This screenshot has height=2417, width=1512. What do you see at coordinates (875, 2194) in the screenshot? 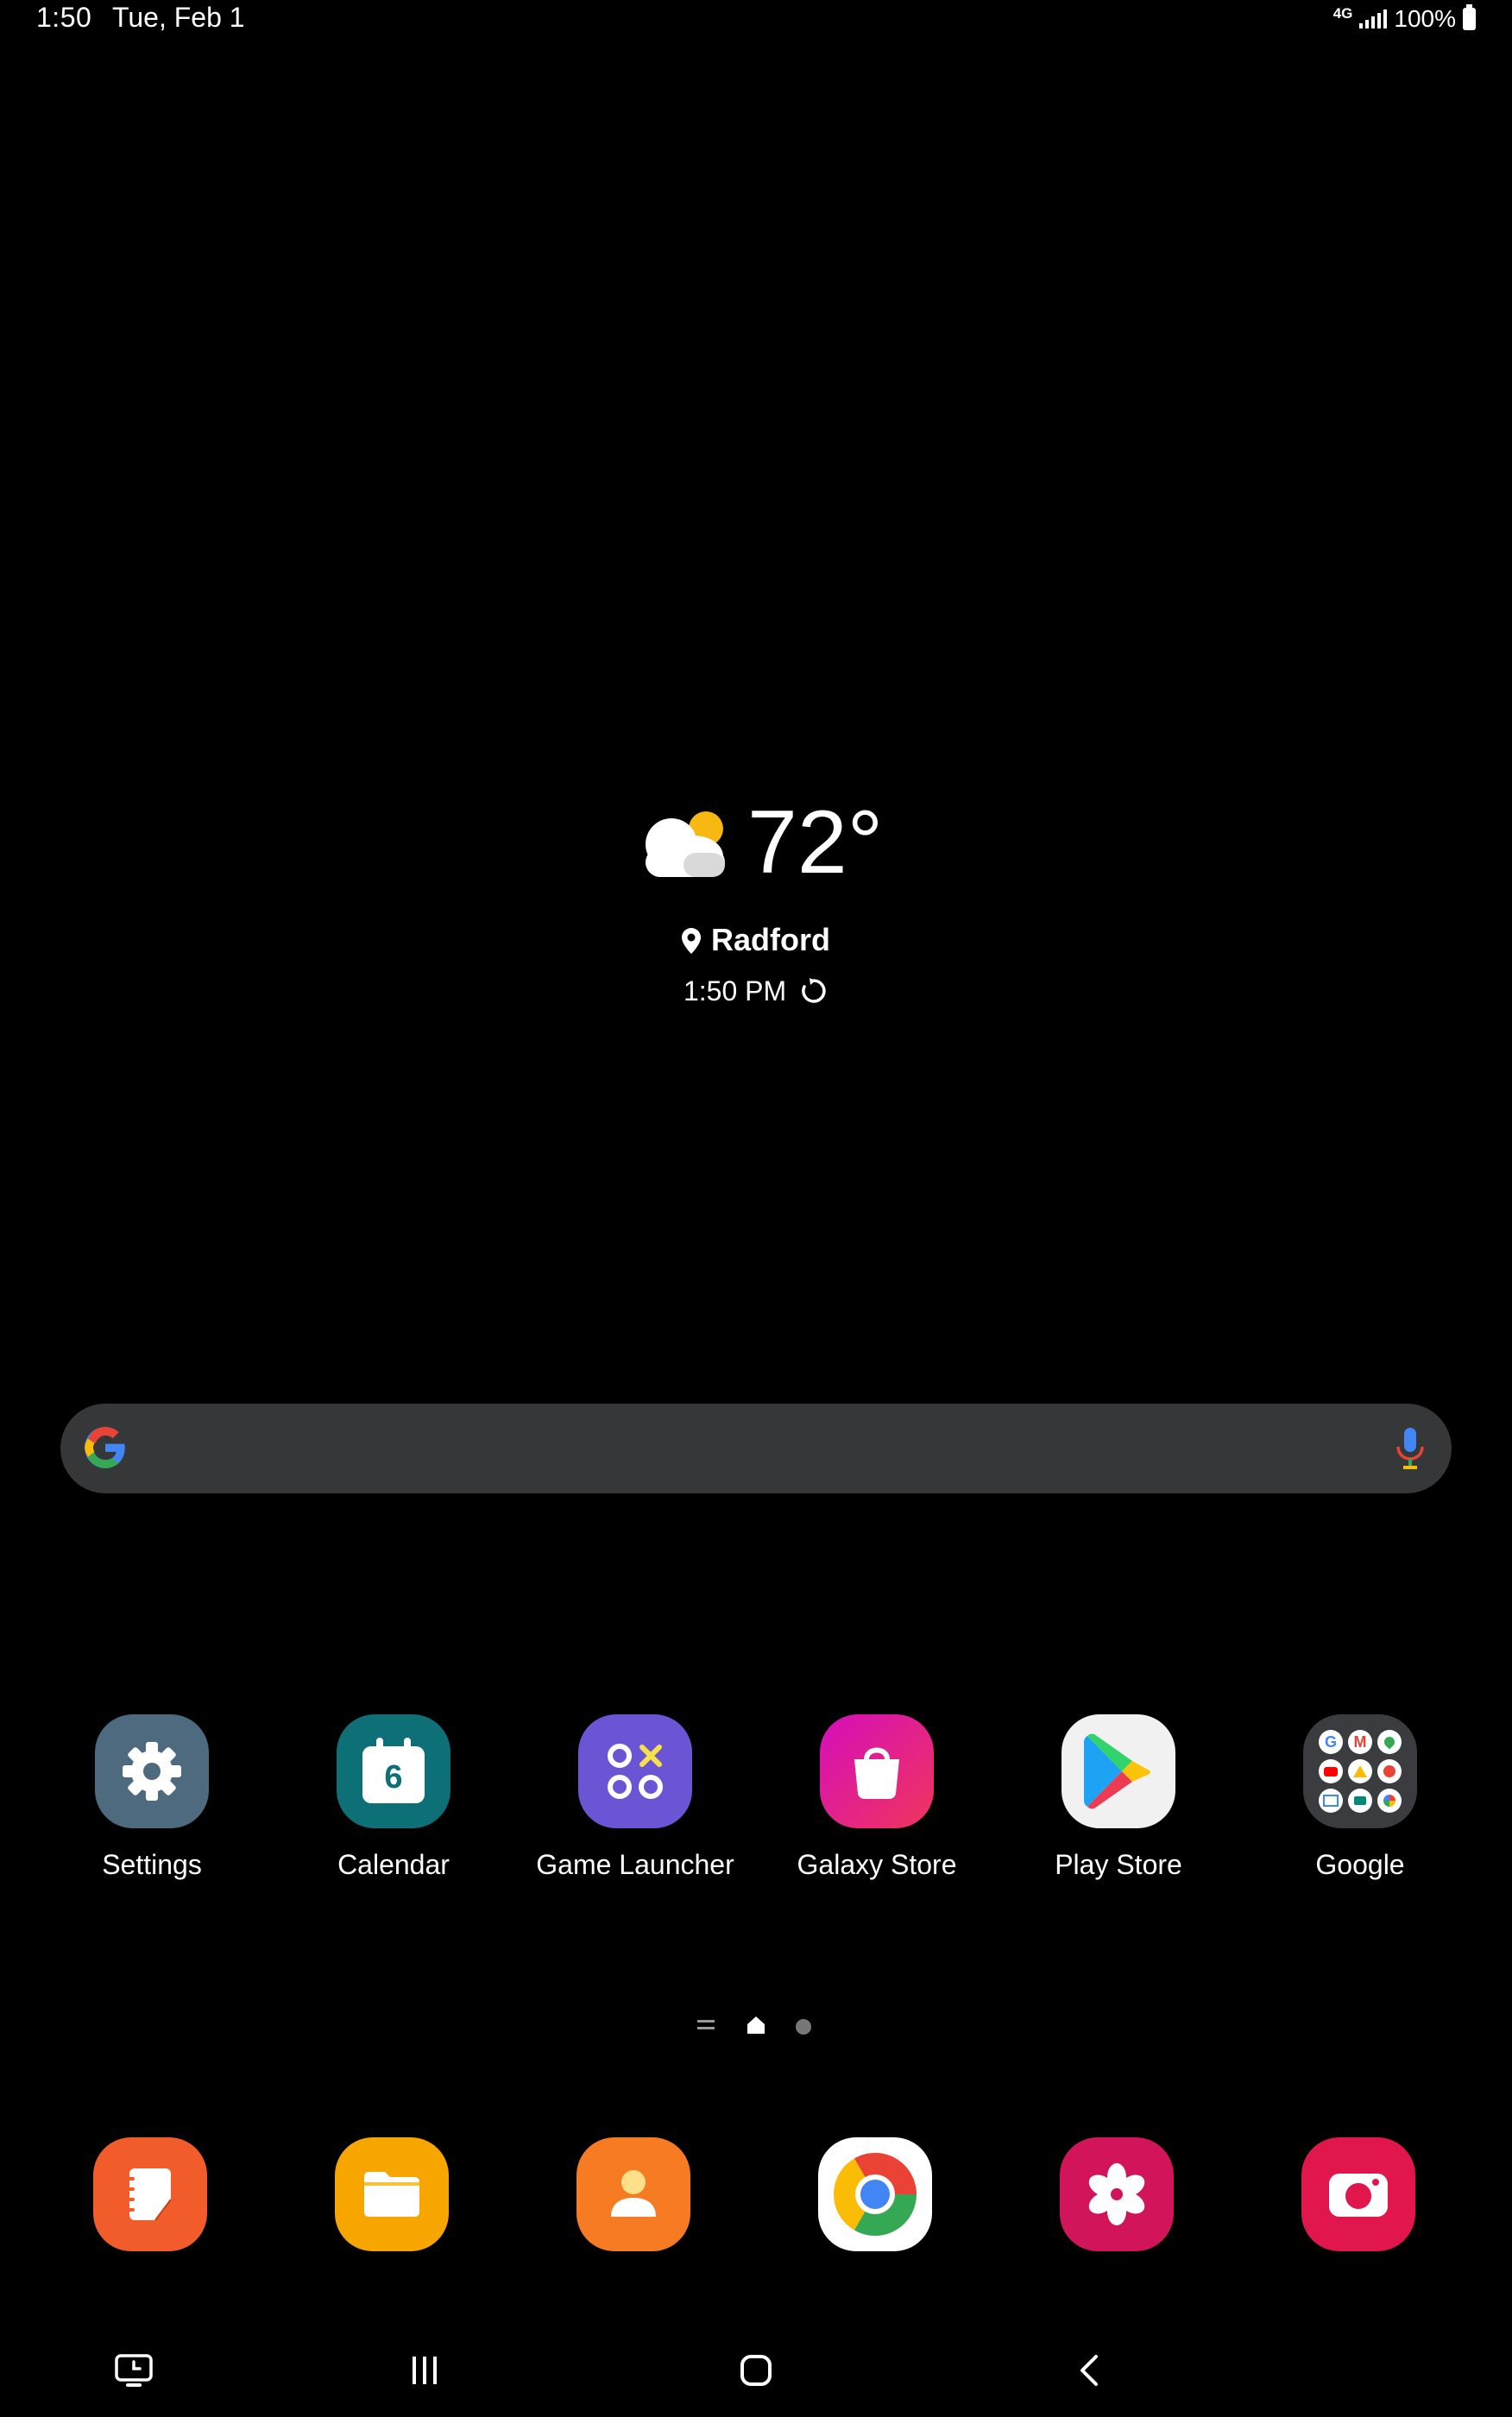
I see `chrome-icon` at bounding box center [875, 2194].